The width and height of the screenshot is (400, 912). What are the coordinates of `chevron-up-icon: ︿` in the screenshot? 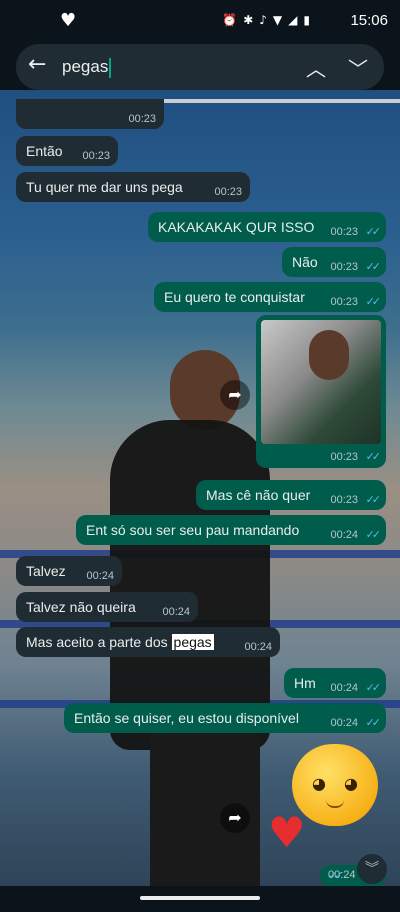 It's located at (316, 67).